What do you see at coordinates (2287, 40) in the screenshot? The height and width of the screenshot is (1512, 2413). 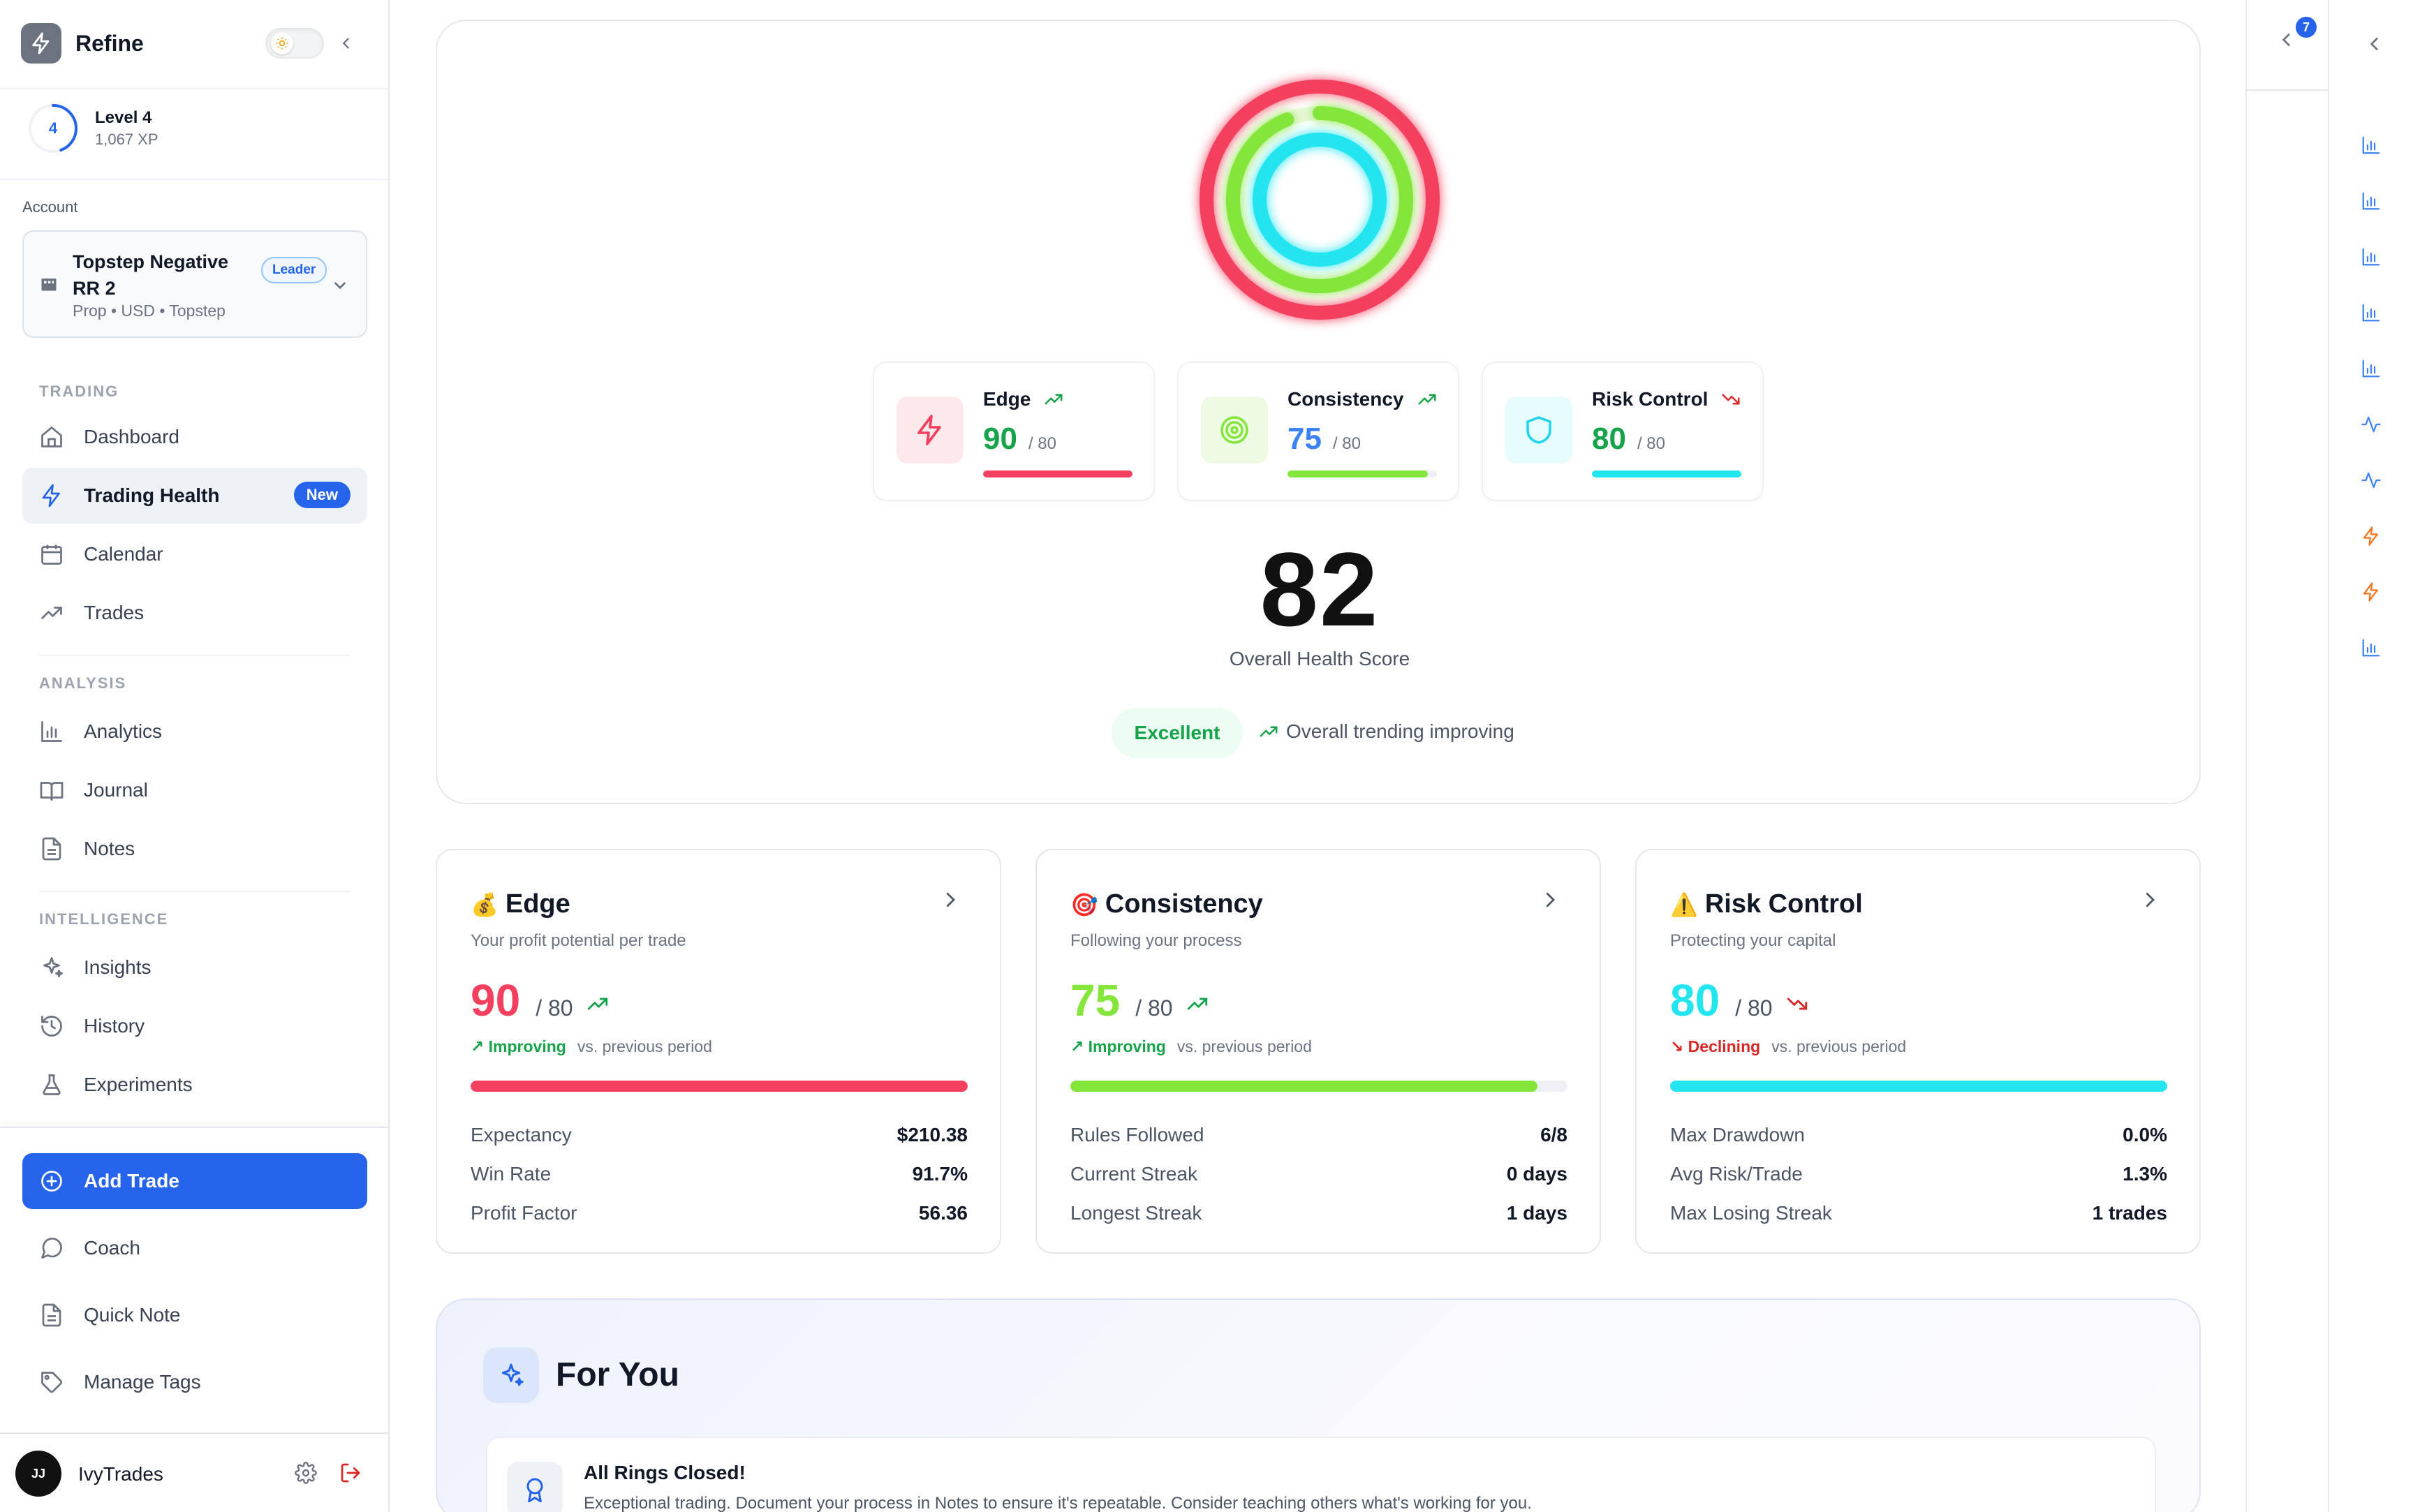 I see `expand-panel-button` at bounding box center [2287, 40].